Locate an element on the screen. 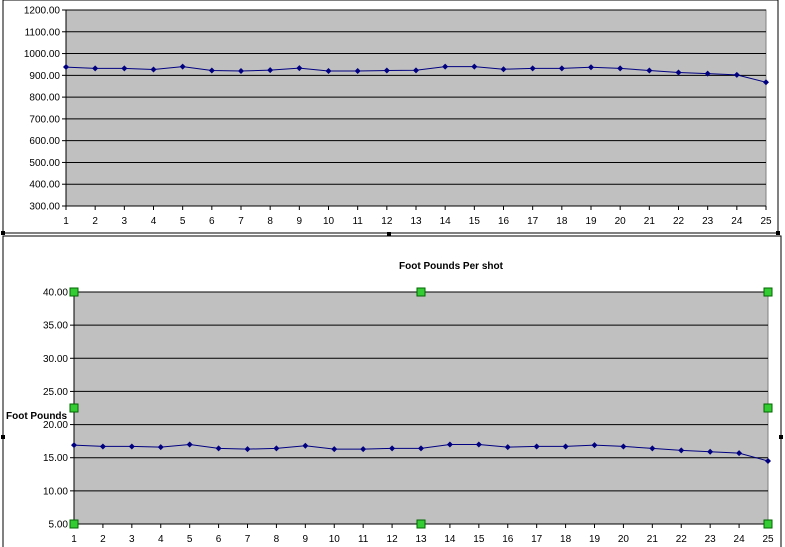  chart-1-x-tick-label: 2 is located at coordinates (95, 221).